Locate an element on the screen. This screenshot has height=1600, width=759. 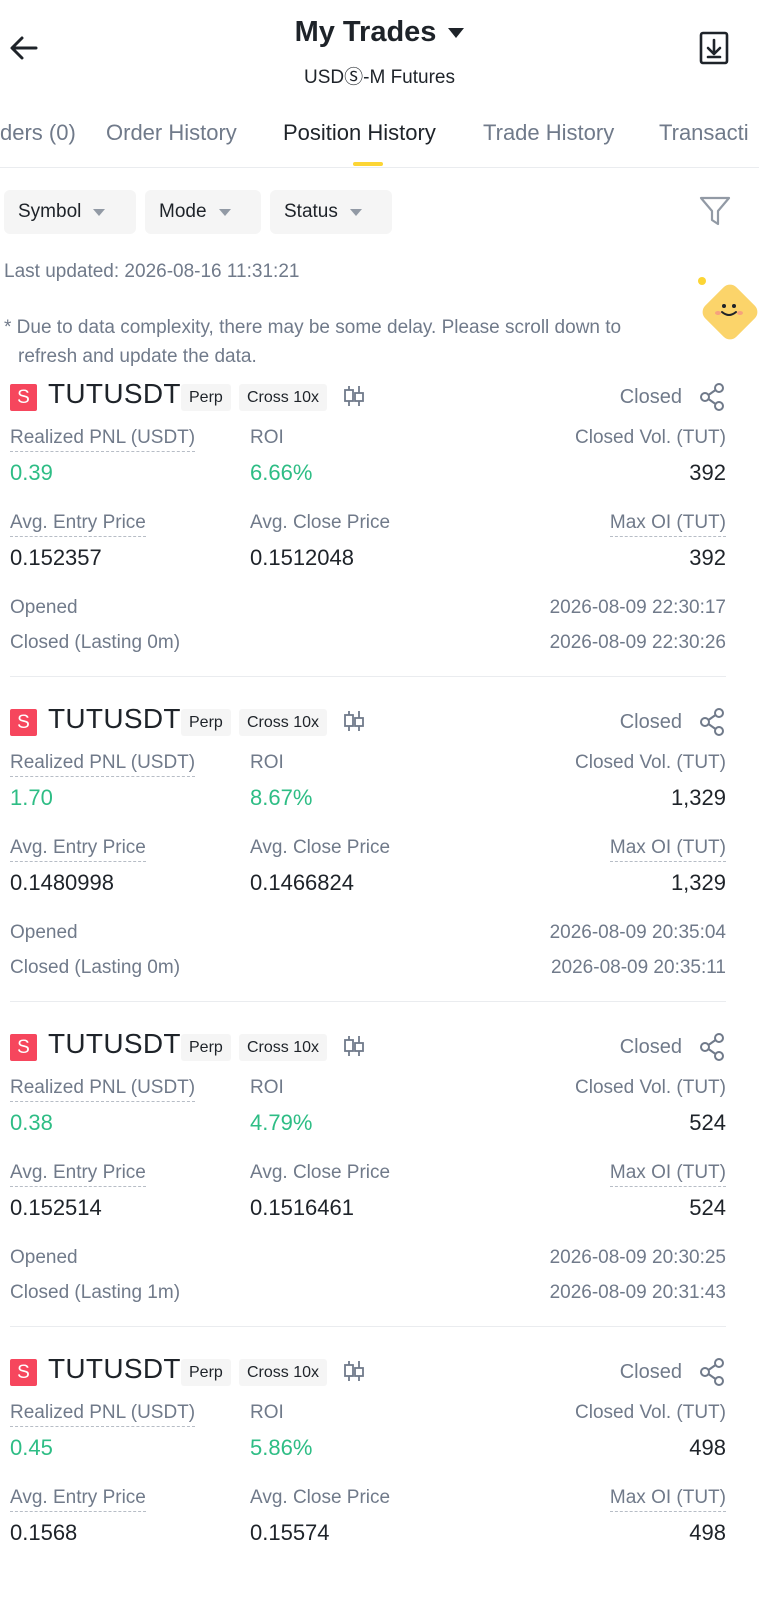
funnel-filter-icon is located at coordinates (715, 211).